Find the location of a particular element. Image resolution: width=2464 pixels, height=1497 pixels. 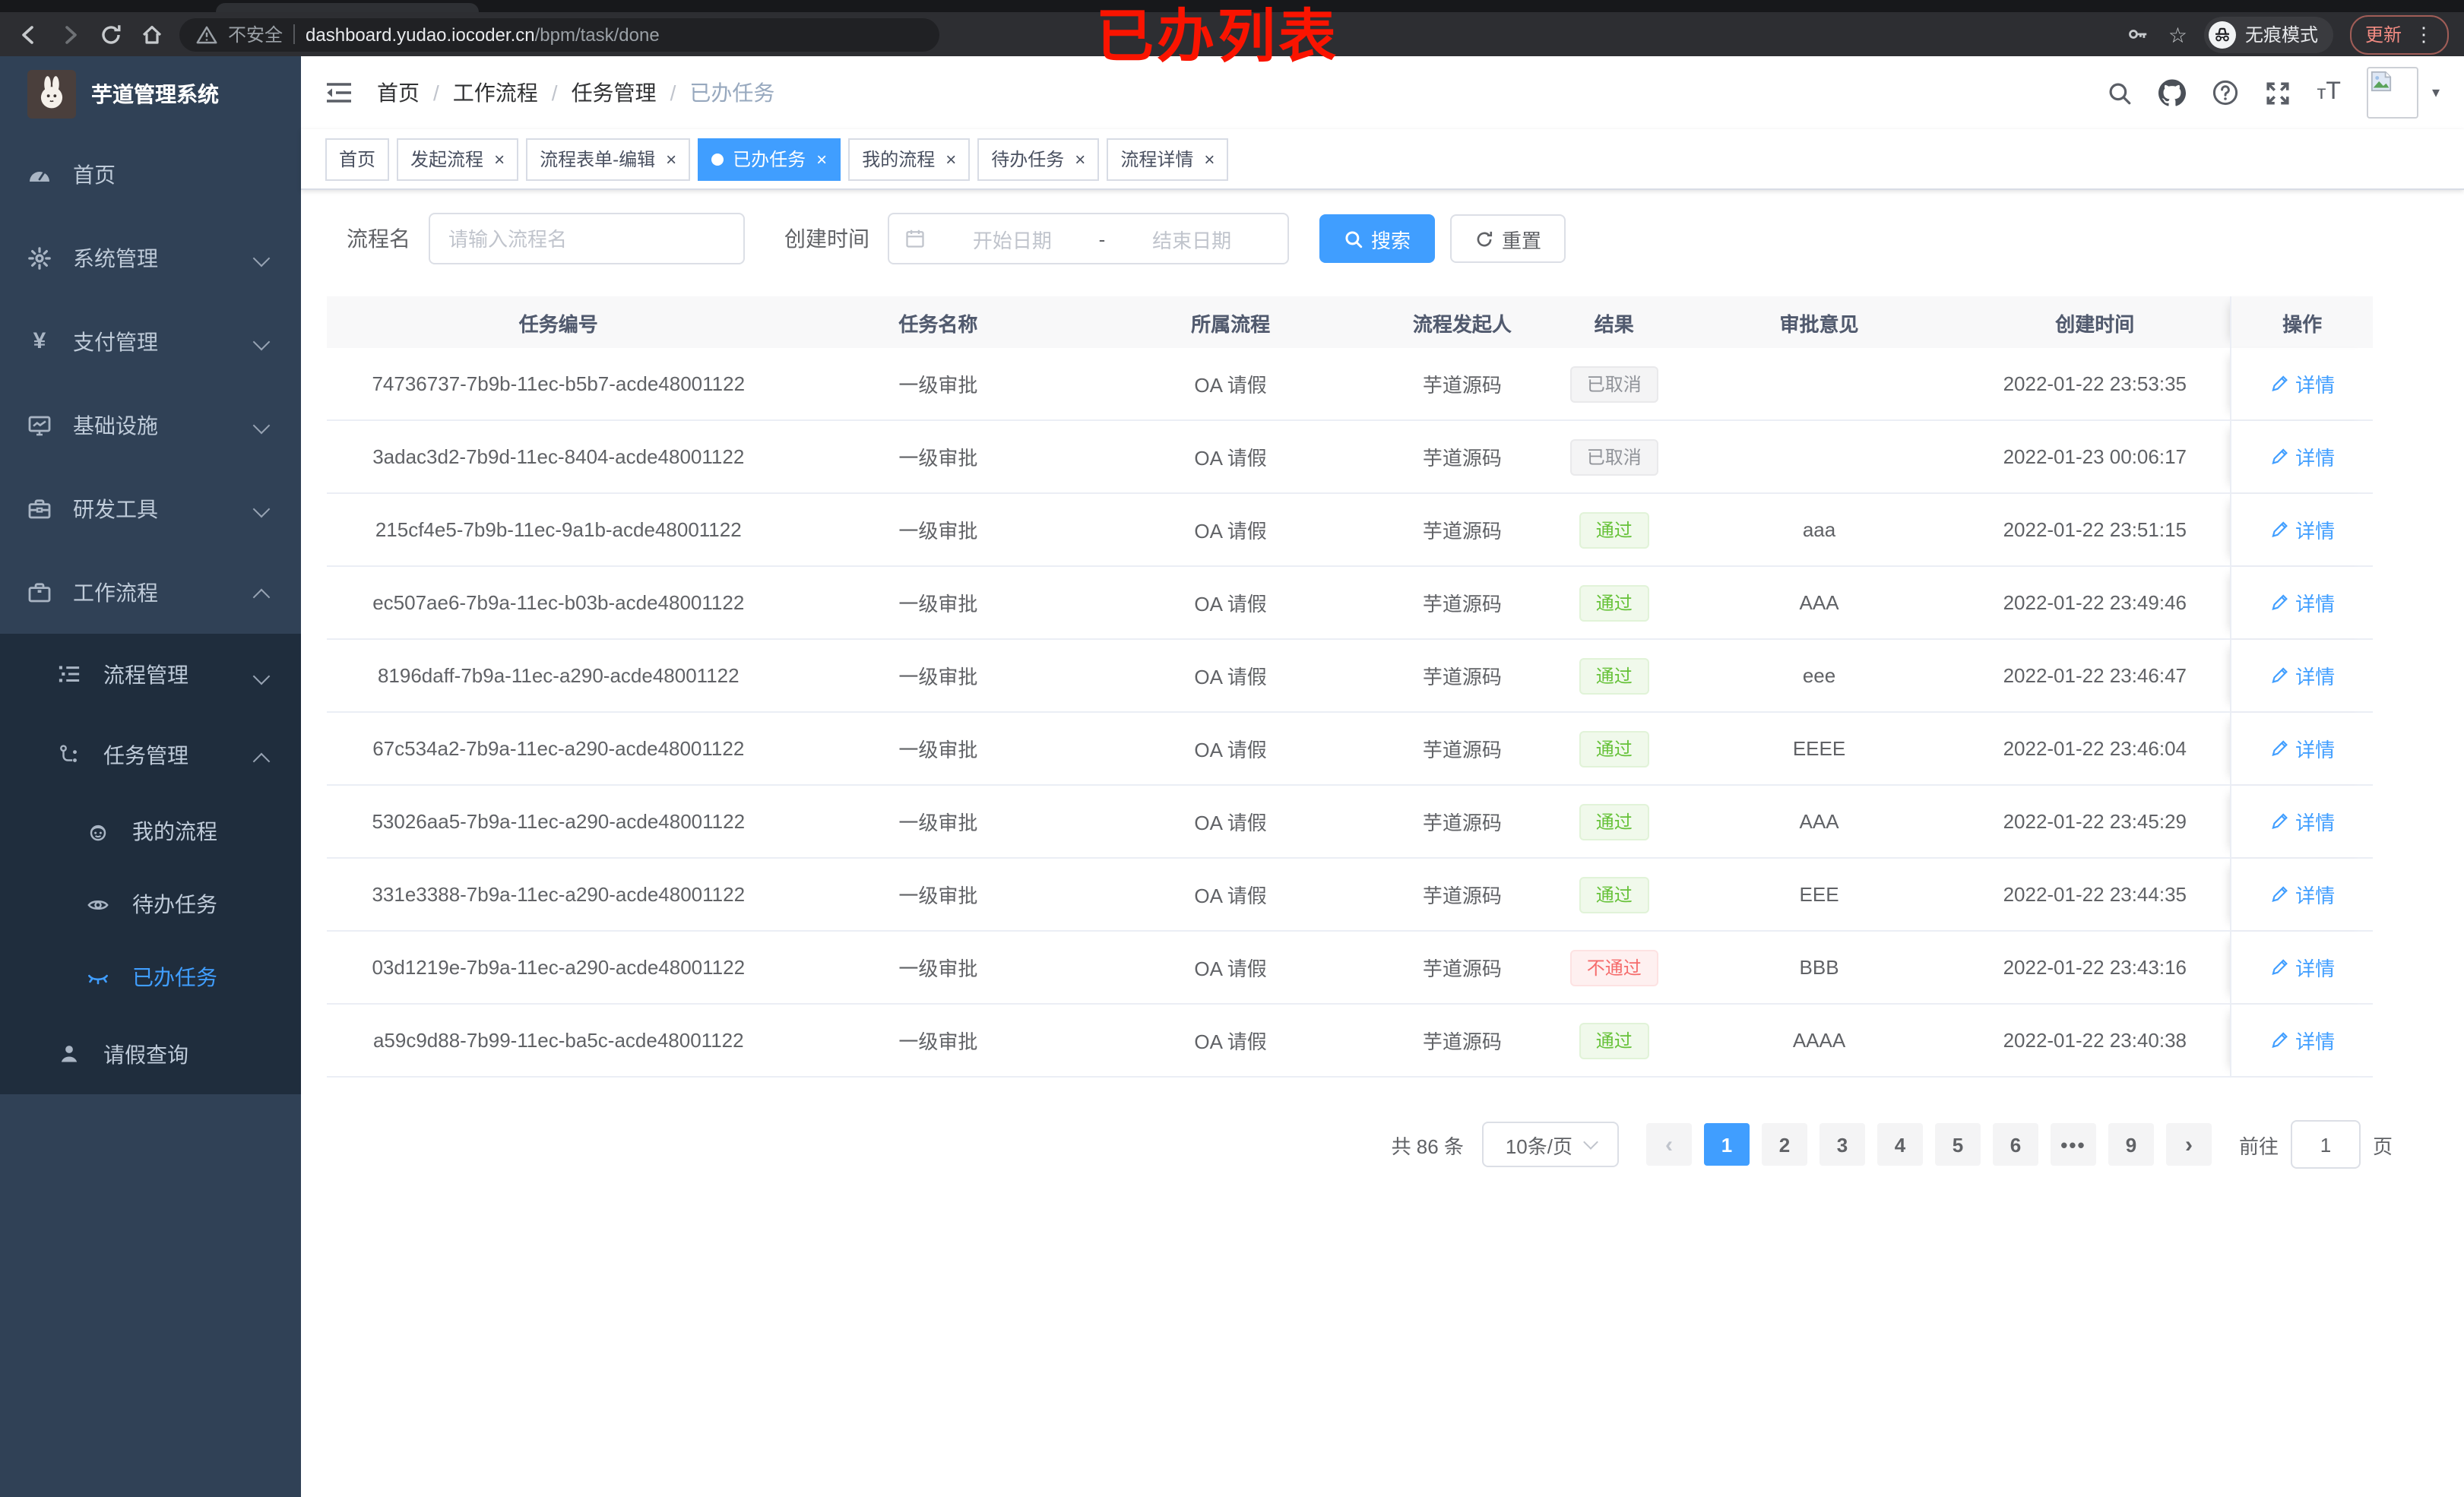

sidebar-item-infra: 基础设施 is located at coordinates (150, 425).